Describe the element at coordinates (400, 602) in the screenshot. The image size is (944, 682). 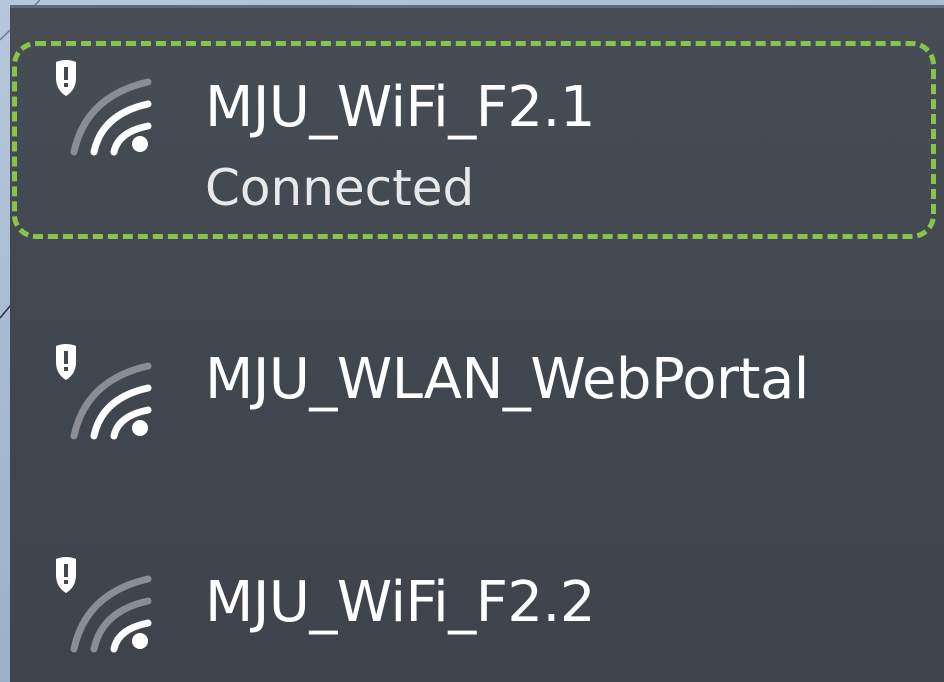
I see `network-name: MJU_WiFi_F2.2` at that location.